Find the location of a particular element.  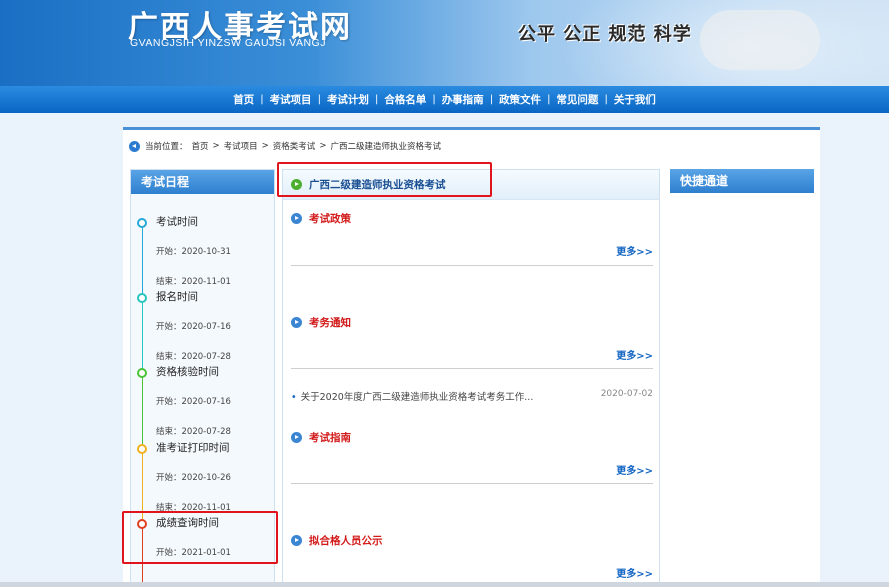

nav-item-faq: 常见问题 is located at coordinates (577, 99).